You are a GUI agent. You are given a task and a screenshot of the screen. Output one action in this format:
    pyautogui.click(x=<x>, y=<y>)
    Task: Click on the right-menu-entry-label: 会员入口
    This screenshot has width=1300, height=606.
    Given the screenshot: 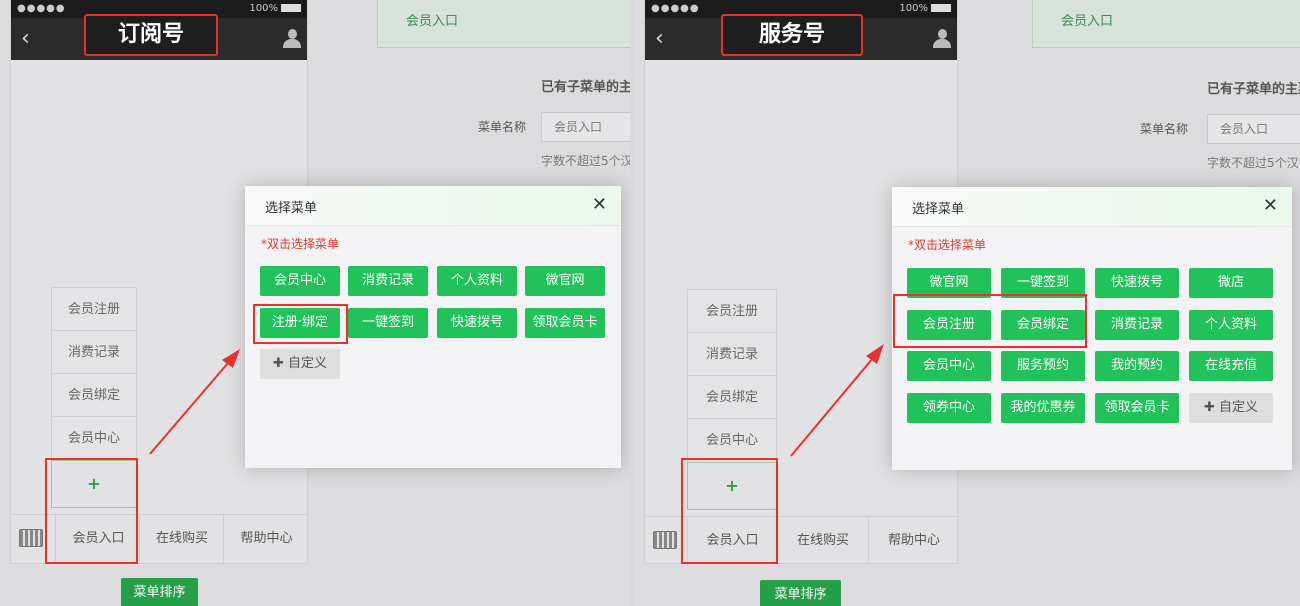 What is the action you would take?
    pyautogui.click(x=1166, y=24)
    